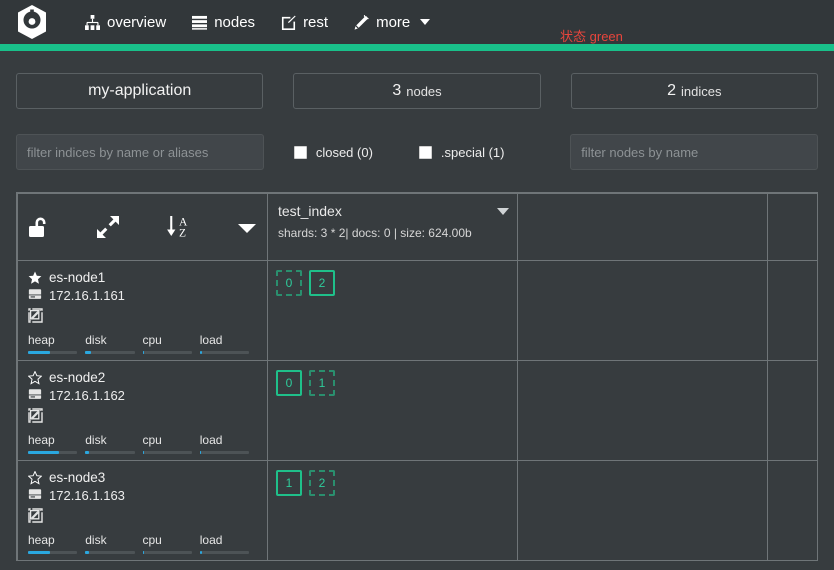 This screenshot has width=834, height=570. What do you see at coordinates (316, 22) in the screenshot?
I see `nav-label-rest: rest` at bounding box center [316, 22].